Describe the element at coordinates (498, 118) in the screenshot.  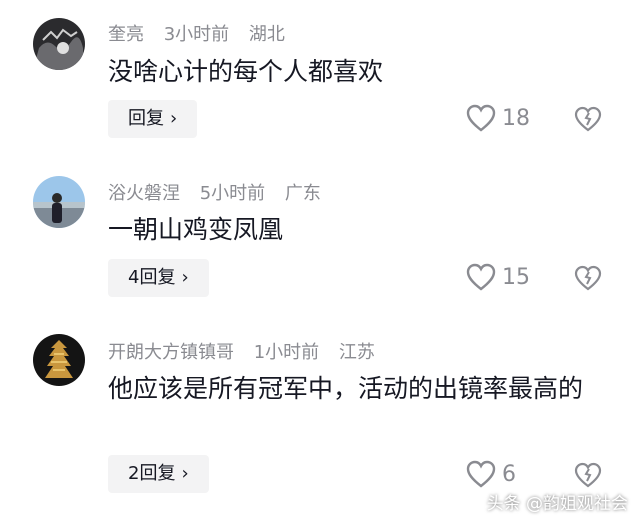
I see `like-button: 18` at that location.